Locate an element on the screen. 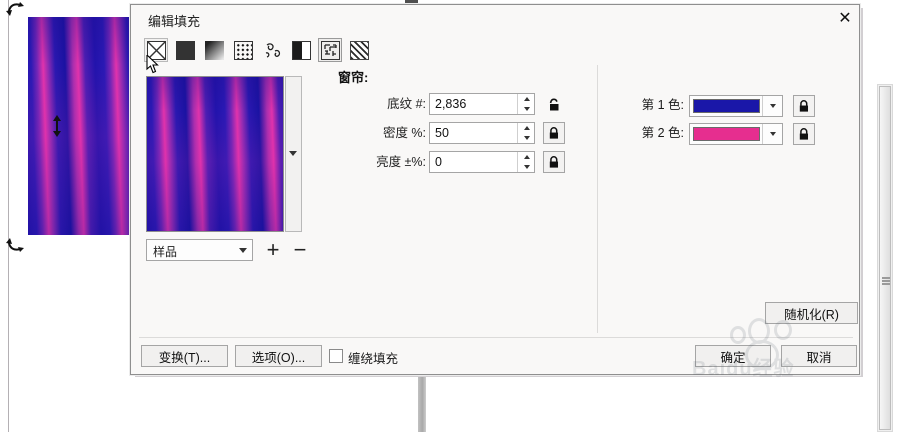 The image size is (909, 432). color2-swatch is located at coordinates (726, 134).